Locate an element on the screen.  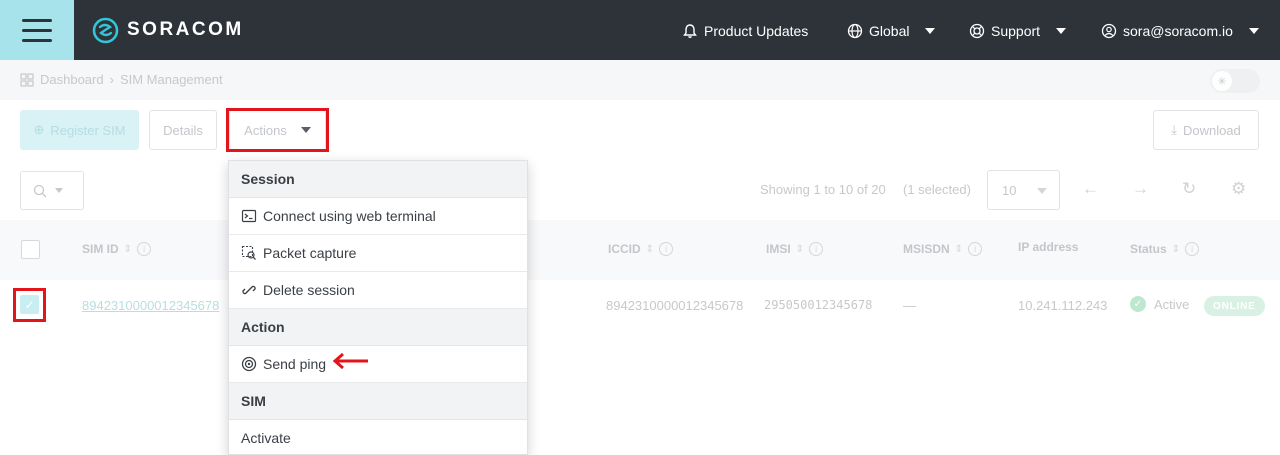
menu-item-send-ping: Send ping is located at coordinates (378, 364).